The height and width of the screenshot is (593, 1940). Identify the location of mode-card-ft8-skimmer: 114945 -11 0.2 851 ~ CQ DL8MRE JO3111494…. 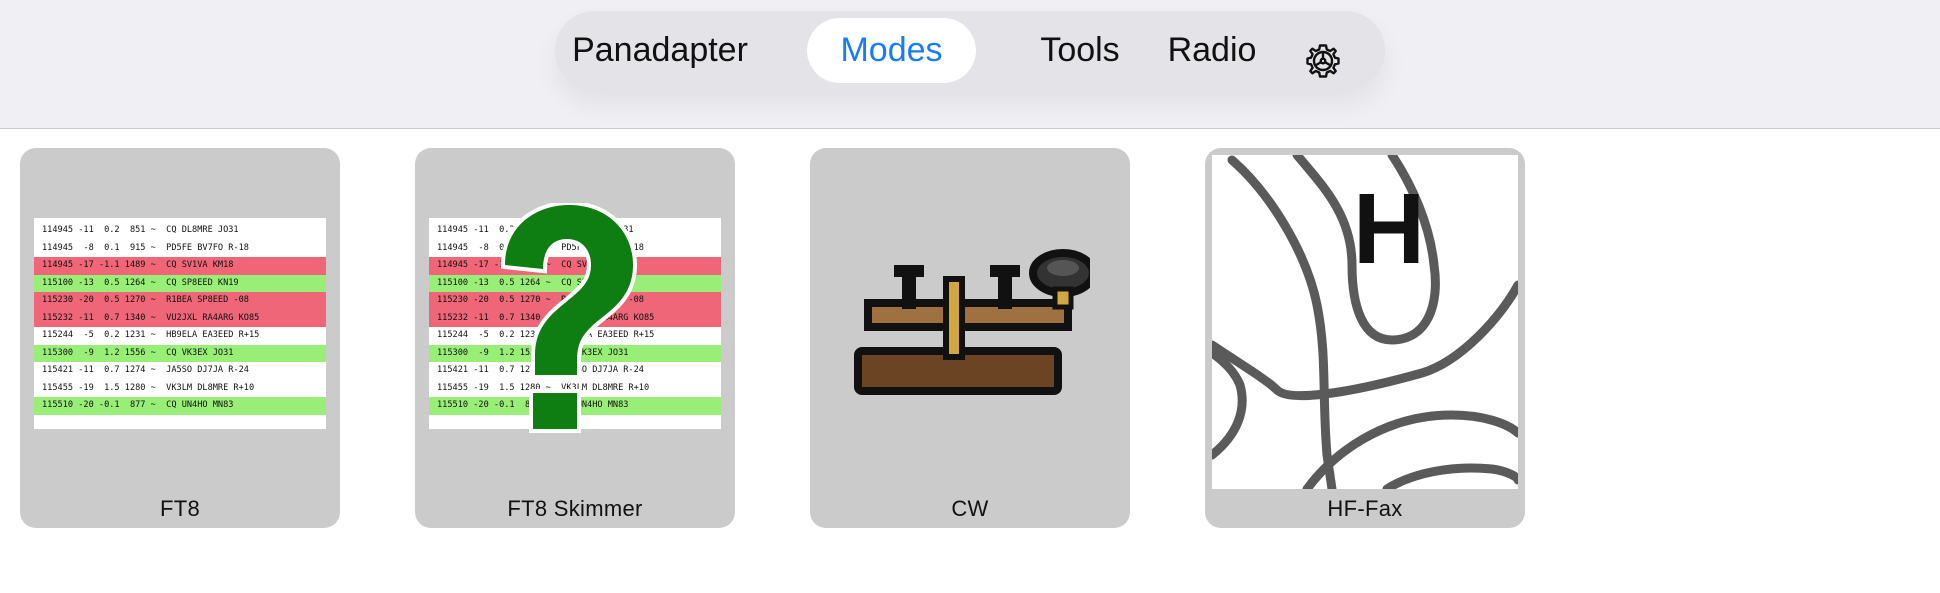
(575, 338).